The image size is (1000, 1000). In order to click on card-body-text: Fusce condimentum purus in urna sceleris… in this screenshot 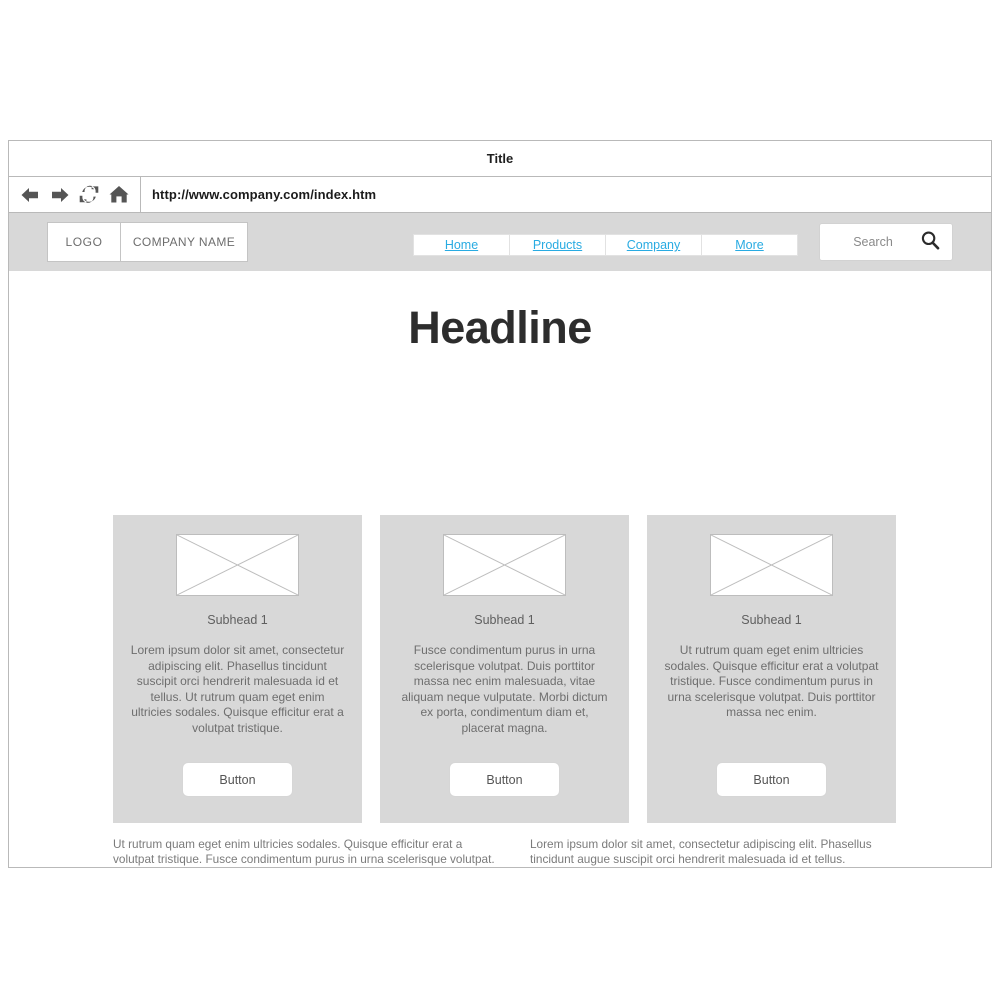, I will do `click(504, 689)`.